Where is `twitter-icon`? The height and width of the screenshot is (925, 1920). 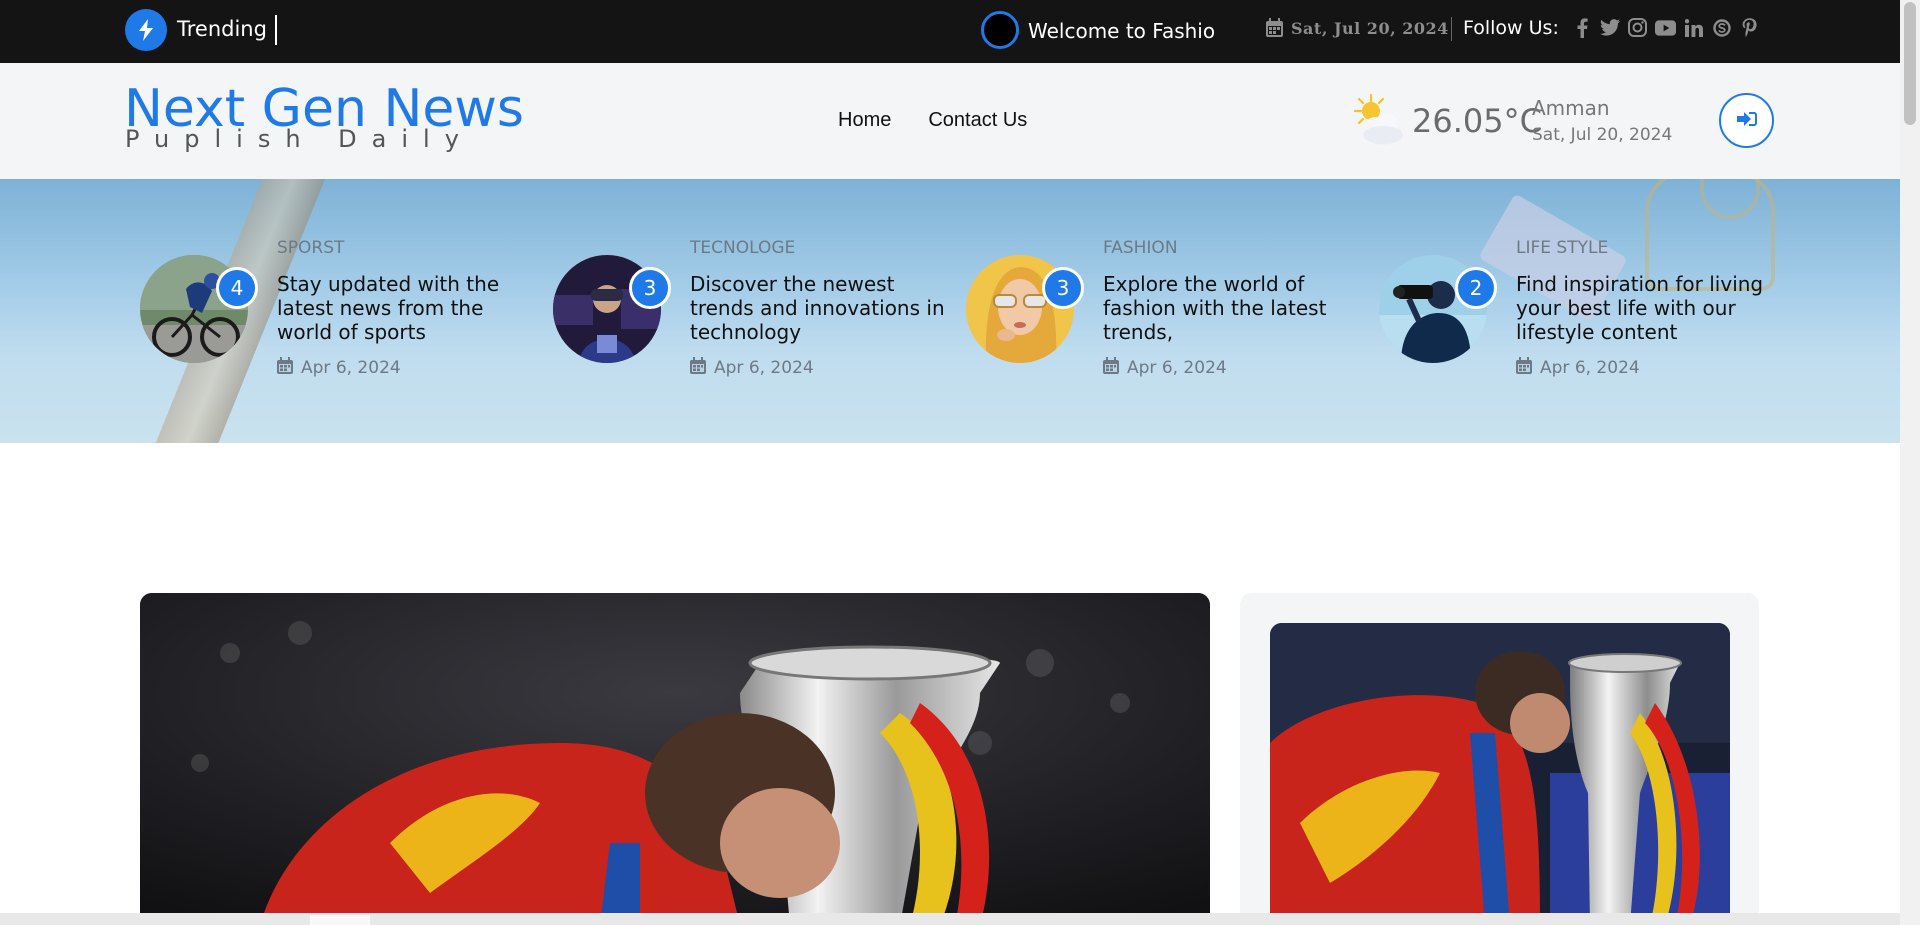 twitter-icon is located at coordinates (1609, 27).